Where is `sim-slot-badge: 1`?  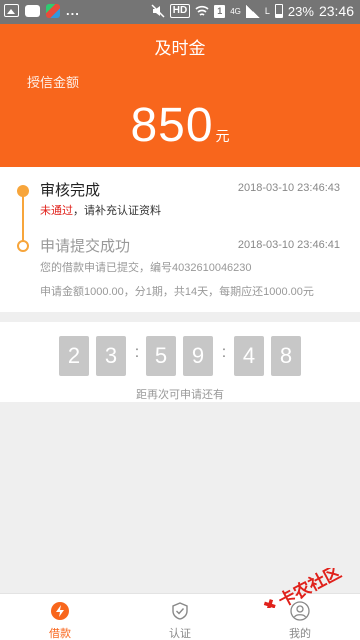 sim-slot-badge: 1 is located at coordinates (220, 11).